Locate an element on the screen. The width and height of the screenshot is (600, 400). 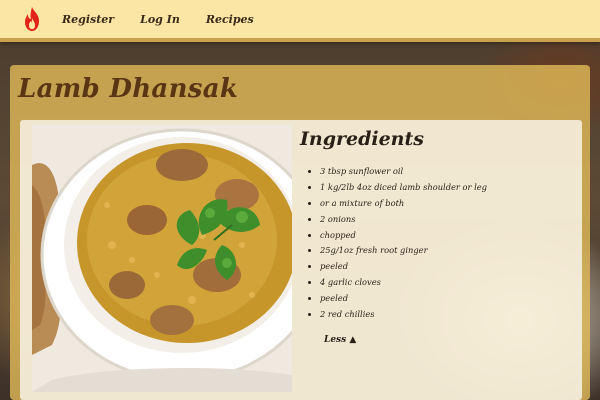
flame-icon is located at coordinates (32, 19).